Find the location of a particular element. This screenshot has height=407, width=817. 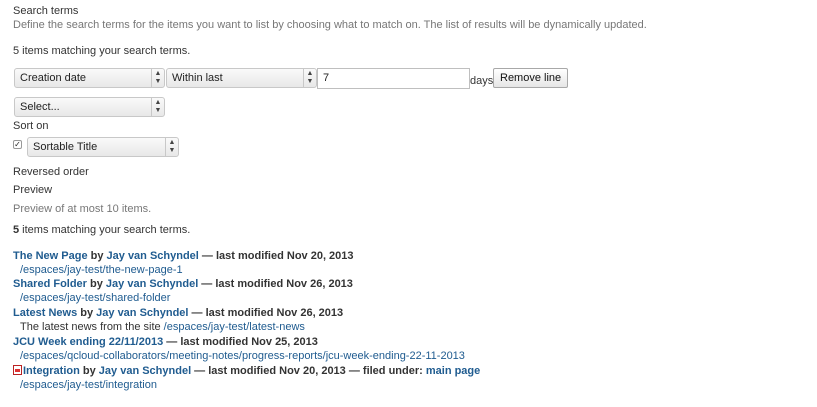

criteria-field-value: Creation date is located at coordinates (53, 78).